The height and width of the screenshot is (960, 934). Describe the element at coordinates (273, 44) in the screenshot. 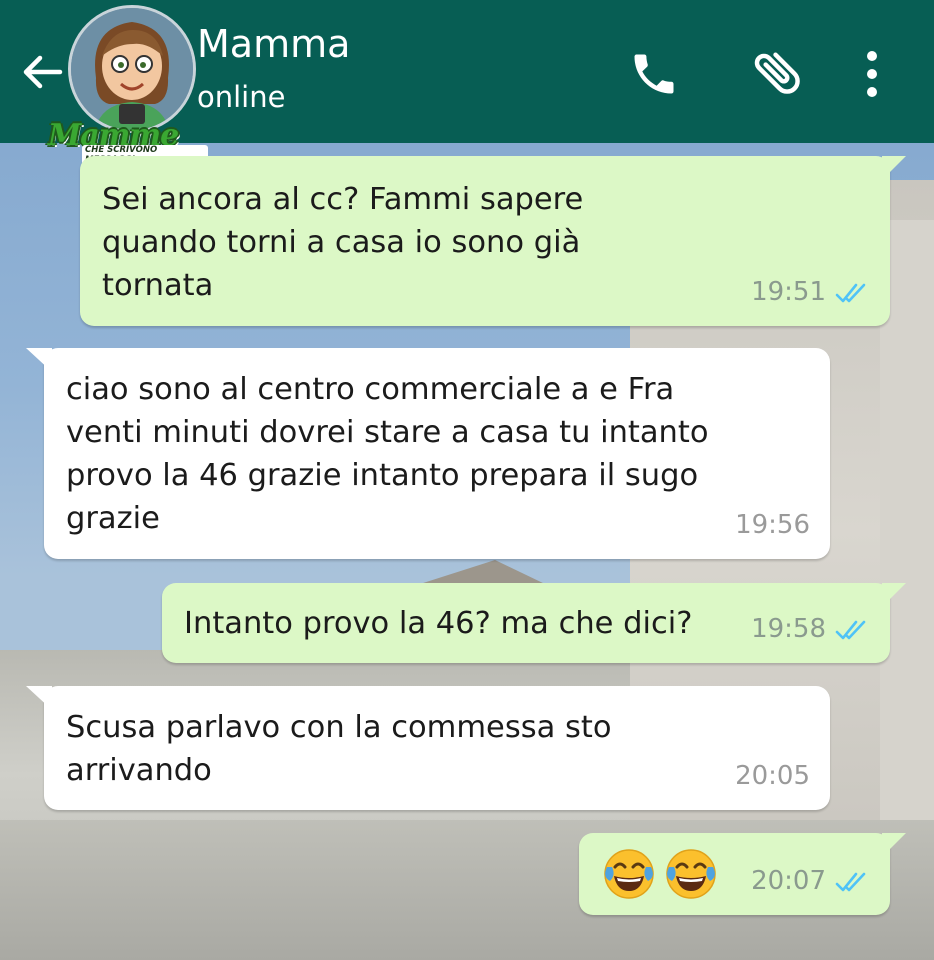

I see `contact-name: Mamma` at that location.